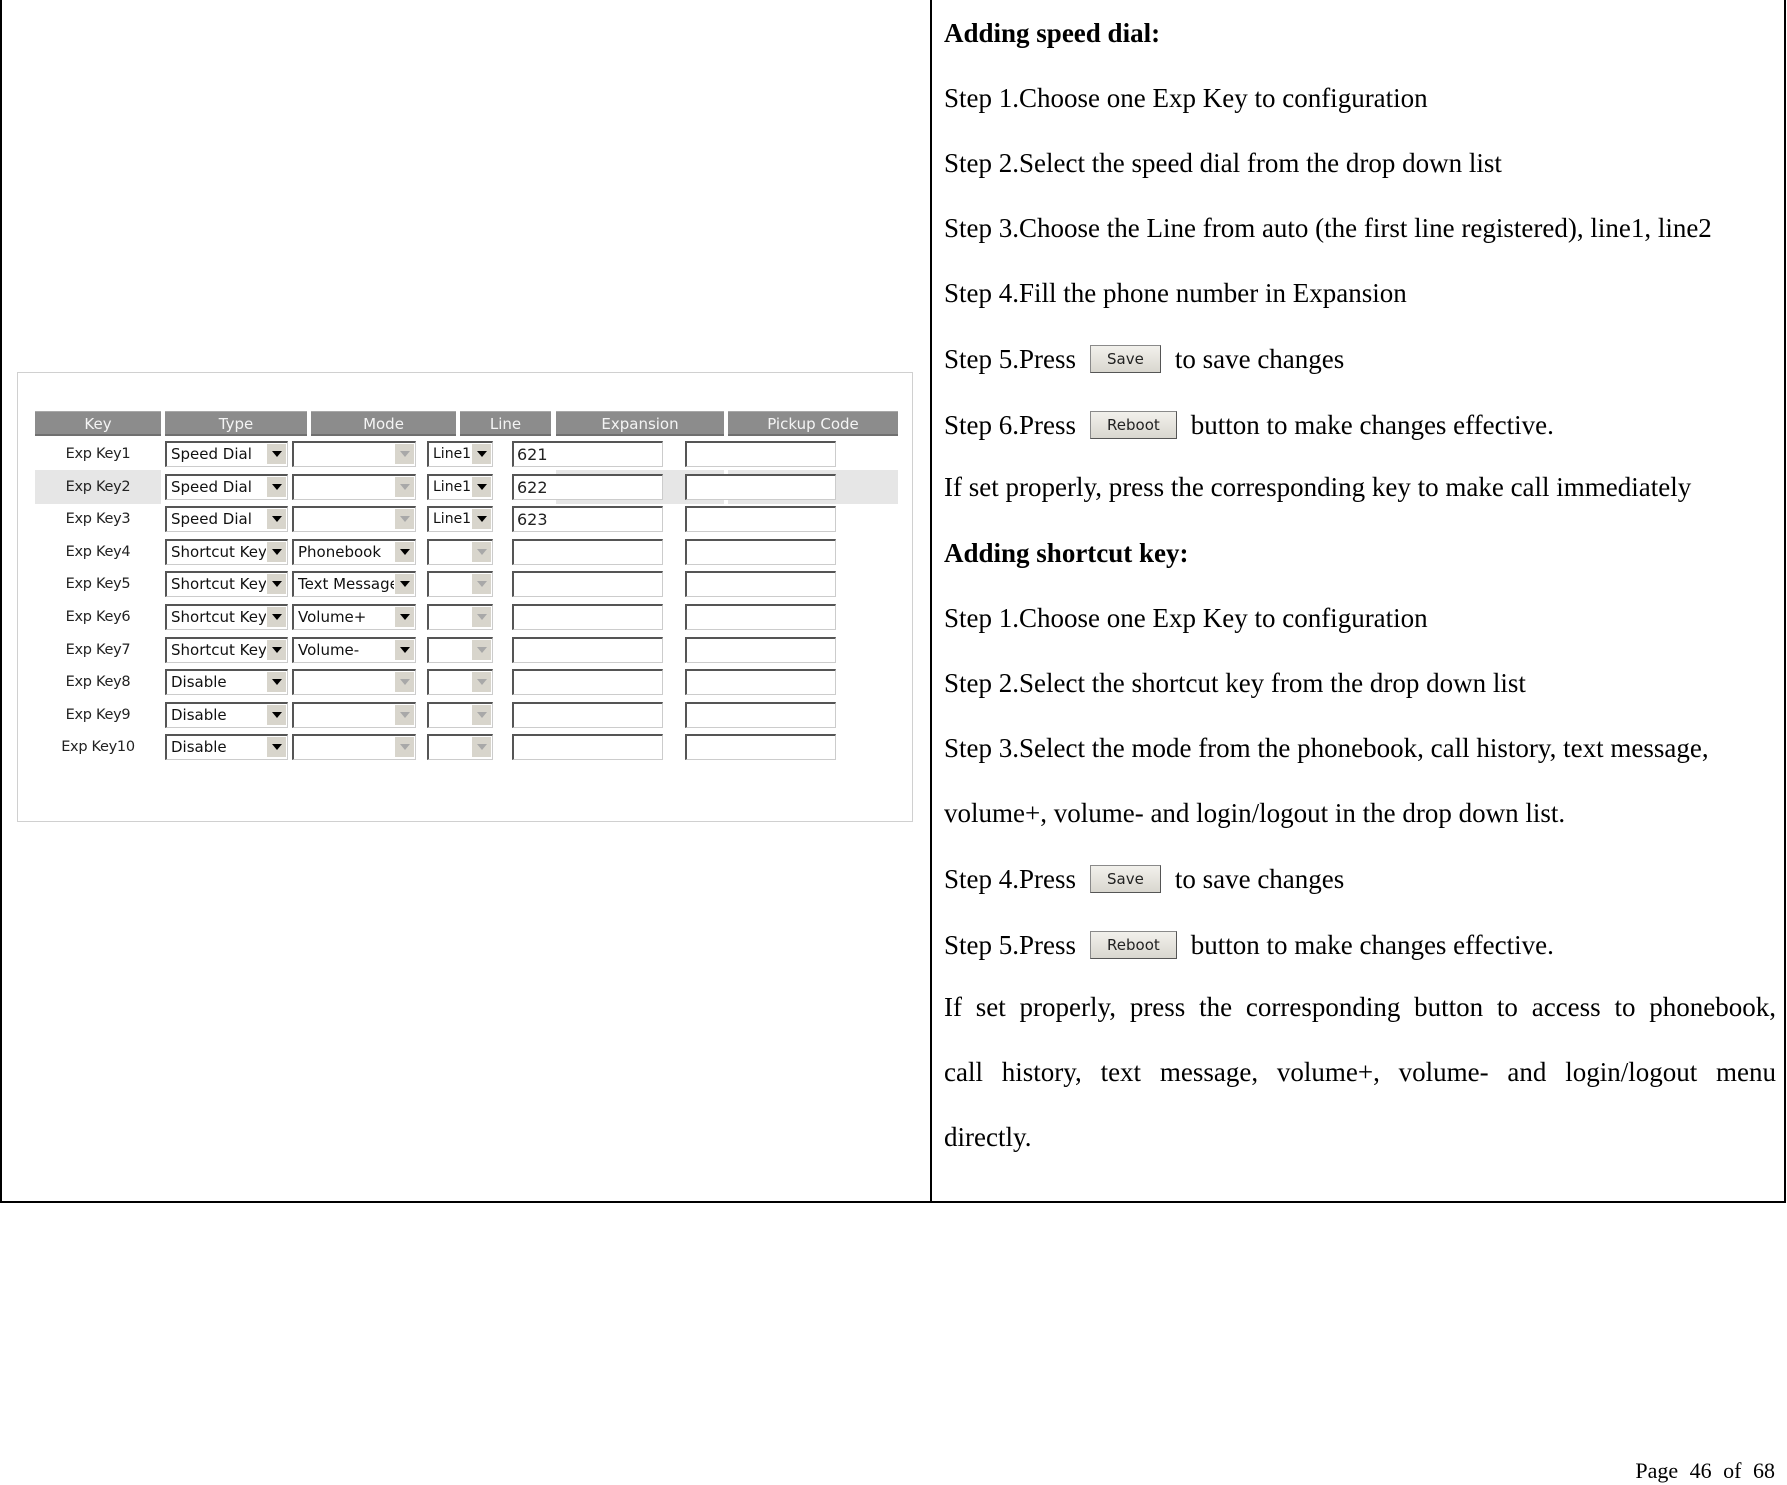 The width and height of the screenshot is (1787, 1485). I want to click on type-value: Speed Dial, so click(211, 519).